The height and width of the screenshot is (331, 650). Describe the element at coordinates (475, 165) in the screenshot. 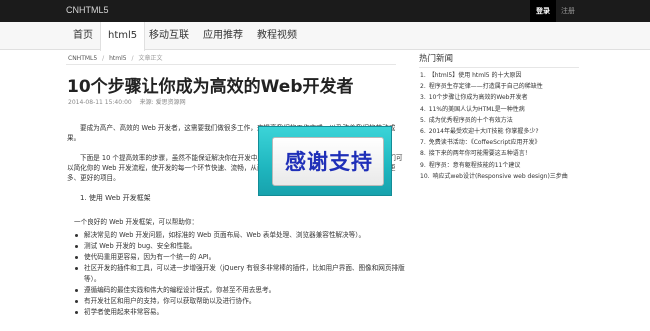

I see `news-item-title: 程序员：意有躯程技能的11个建议` at that location.